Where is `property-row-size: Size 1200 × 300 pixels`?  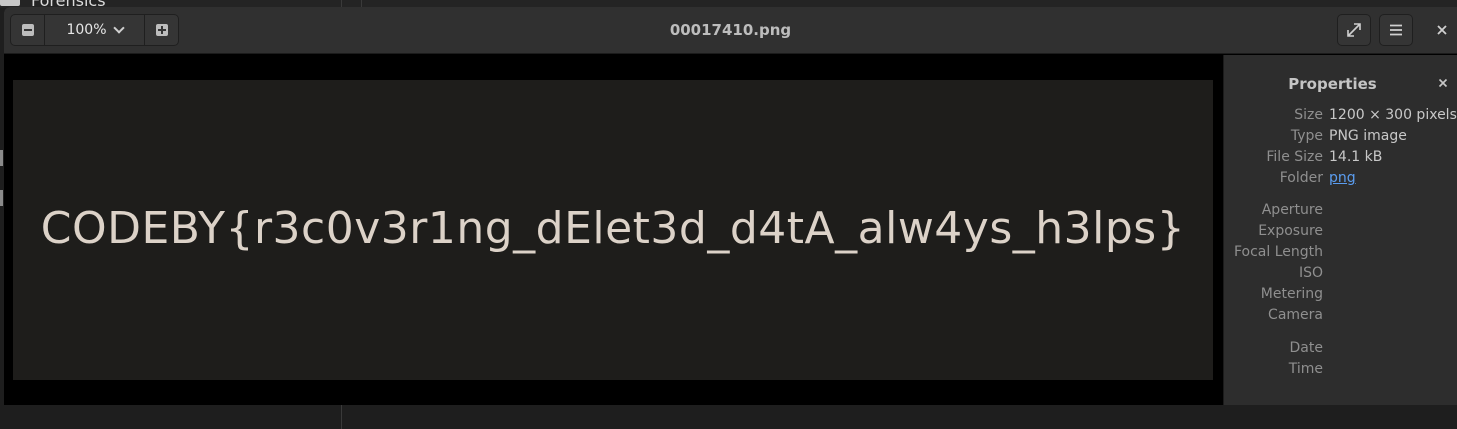
property-row-size: Size 1200 × 300 pixels is located at coordinates (1340, 117).